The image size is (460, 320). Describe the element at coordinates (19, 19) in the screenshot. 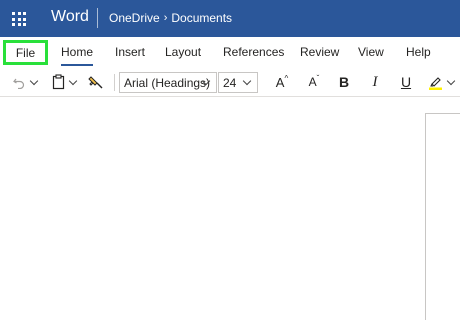

I see `app-launcher-icon` at that location.